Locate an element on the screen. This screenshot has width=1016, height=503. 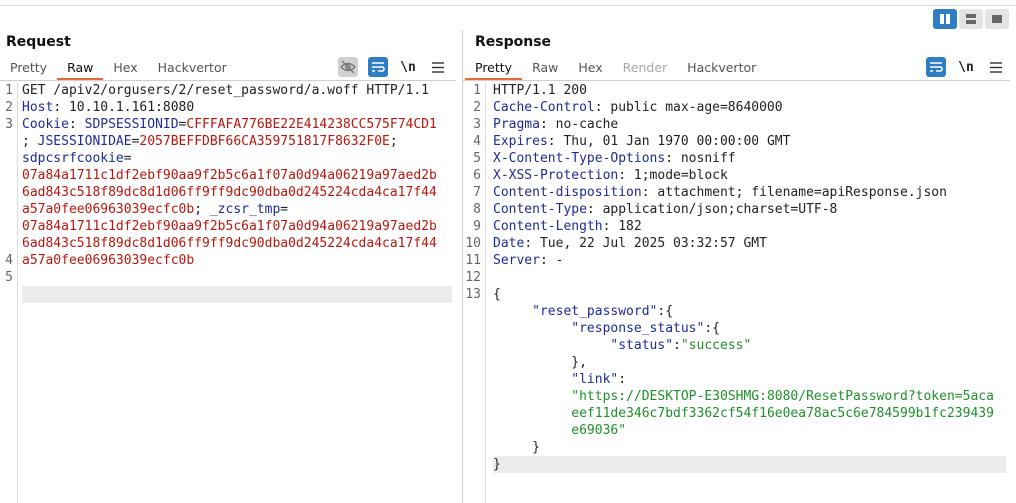
response-tab-hex: Hex is located at coordinates (590, 69).